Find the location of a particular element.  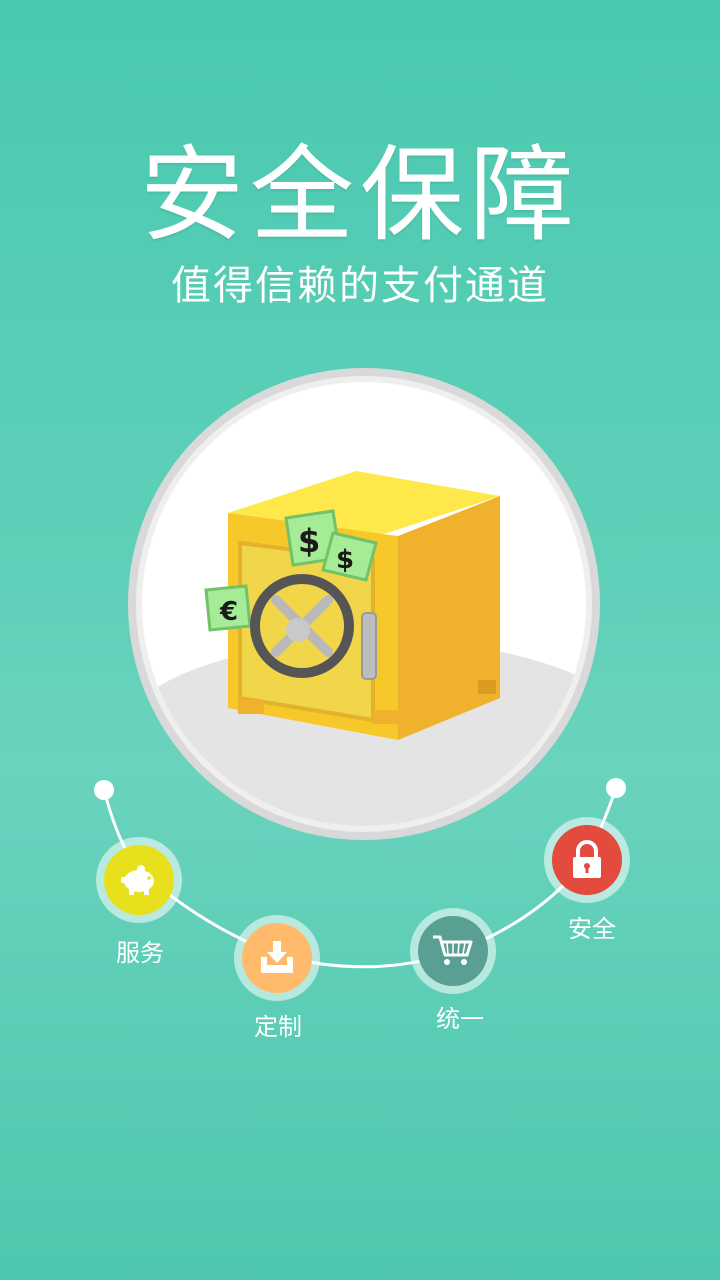

feature-service-button is located at coordinates (139, 880).